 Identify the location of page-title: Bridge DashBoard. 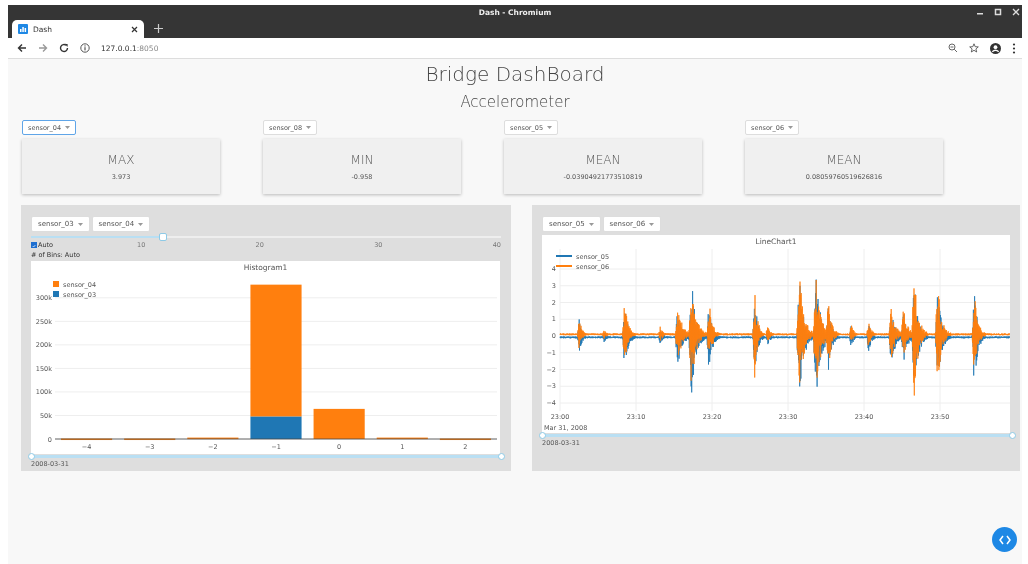
(515, 74).